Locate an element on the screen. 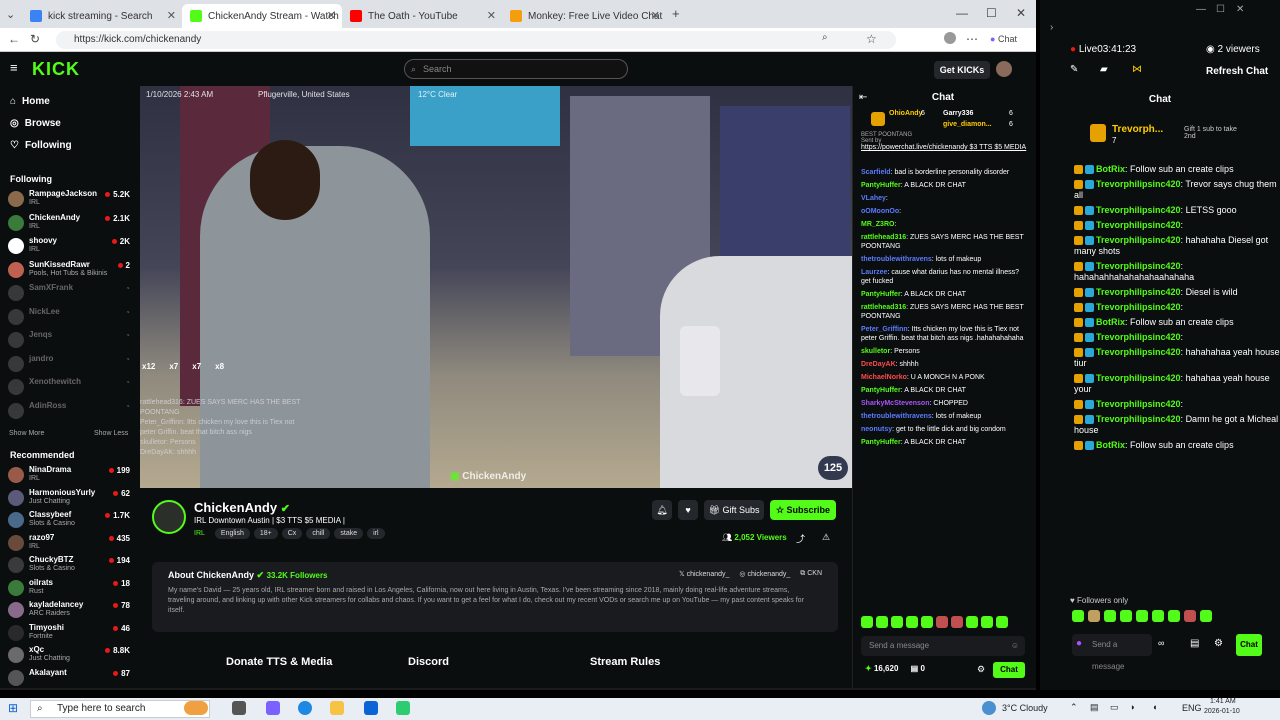  following-channel: RampageJackson IRL 5.2K is located at coordinates (69, 199).